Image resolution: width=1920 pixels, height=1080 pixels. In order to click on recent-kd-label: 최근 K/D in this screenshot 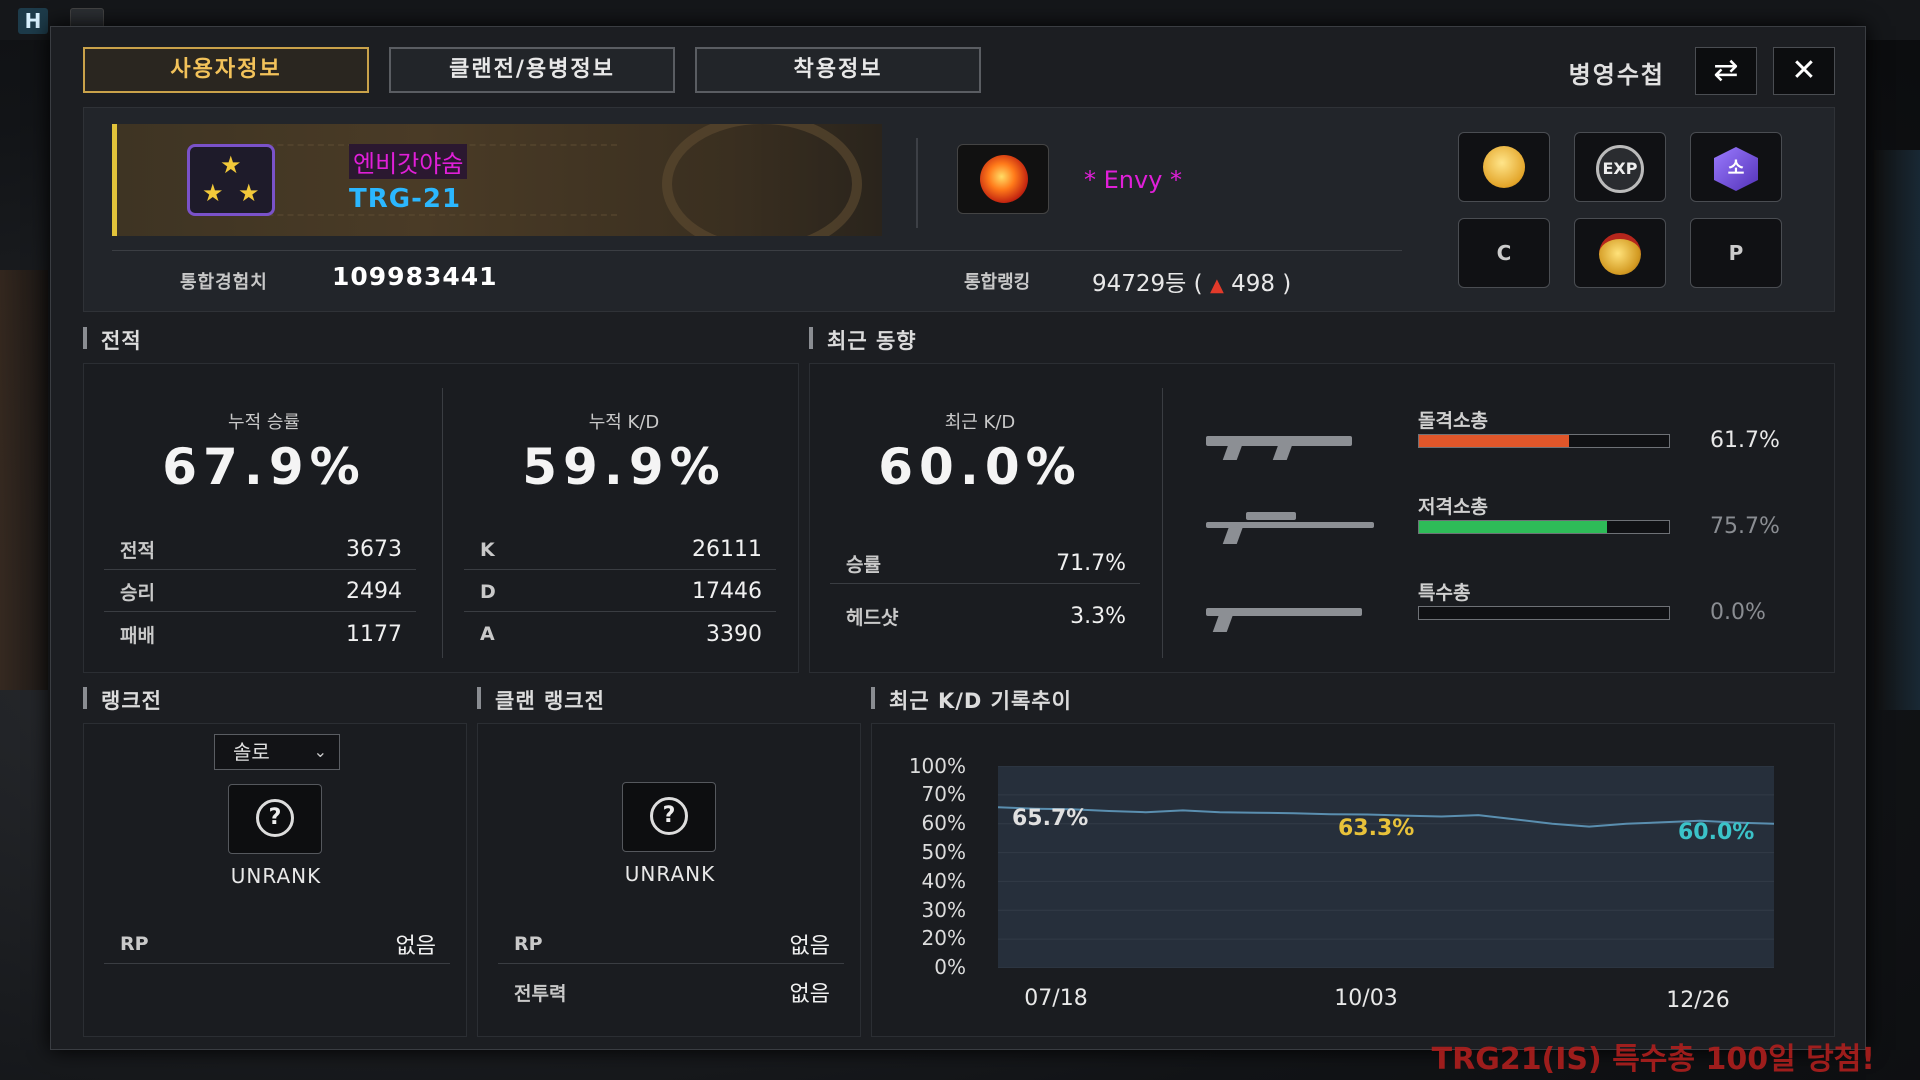, I will do `click(980, 422)`.